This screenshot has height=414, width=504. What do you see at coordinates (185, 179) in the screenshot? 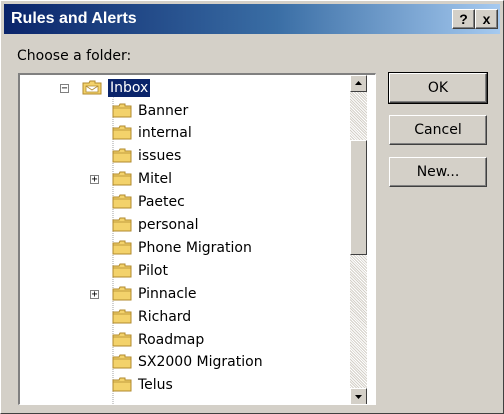
I see `tree-node: + Mitel` at bounding box center [185, 179].